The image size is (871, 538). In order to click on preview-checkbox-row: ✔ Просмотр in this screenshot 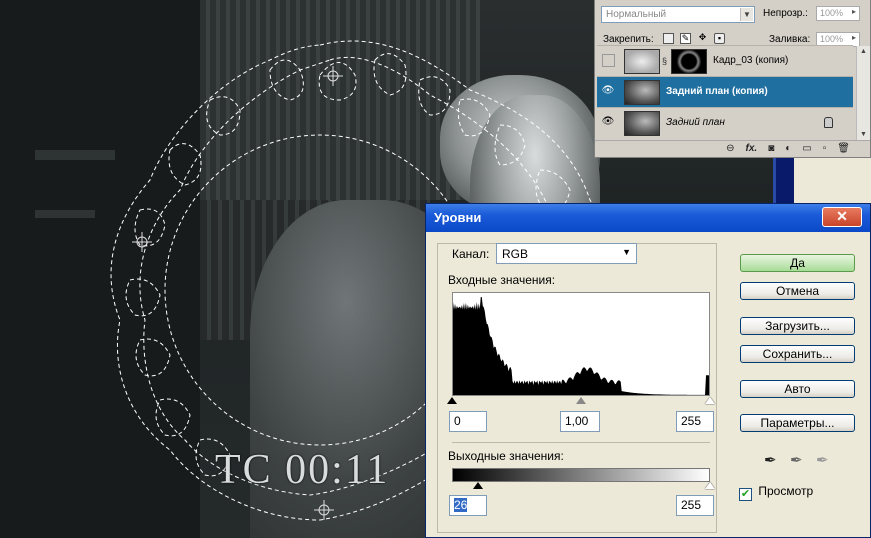, I will do `click(776, 492)`.